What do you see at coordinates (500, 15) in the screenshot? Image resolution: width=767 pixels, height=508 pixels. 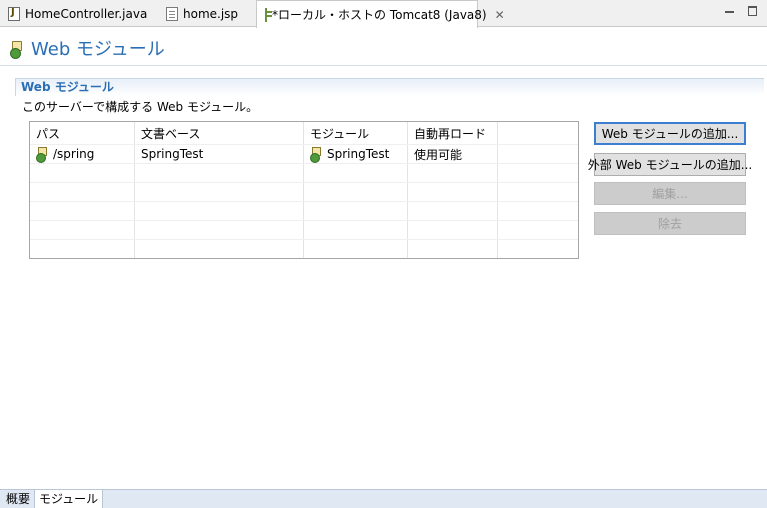 I see `close-tab-icon: ✕` at bounding box center [500, 15].